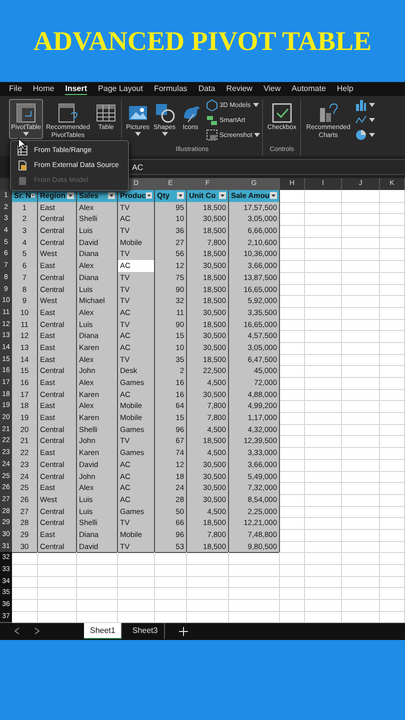  I want to click on screenshot-icon, so click(212, 135).